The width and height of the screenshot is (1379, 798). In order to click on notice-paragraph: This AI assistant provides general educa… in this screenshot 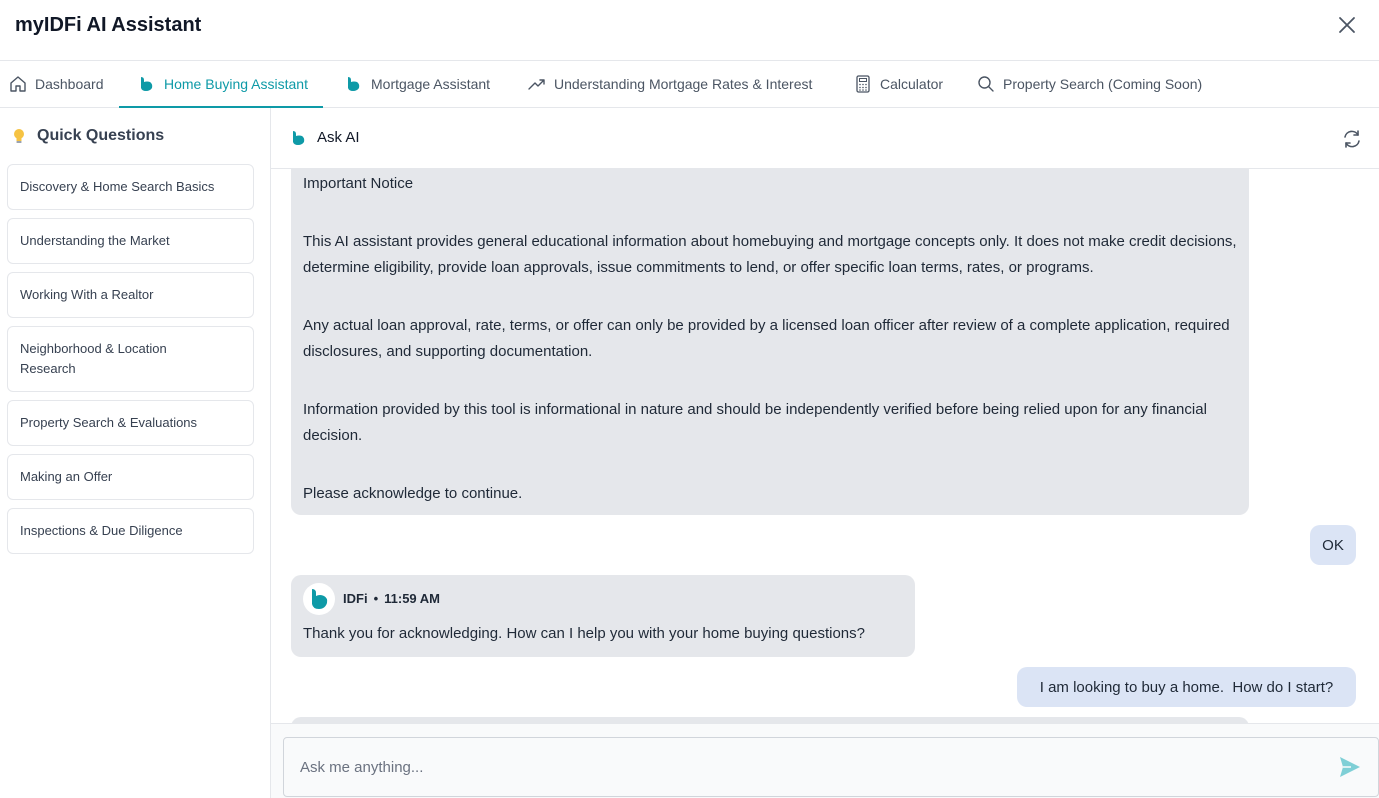, I will do `click(770, 254)`.